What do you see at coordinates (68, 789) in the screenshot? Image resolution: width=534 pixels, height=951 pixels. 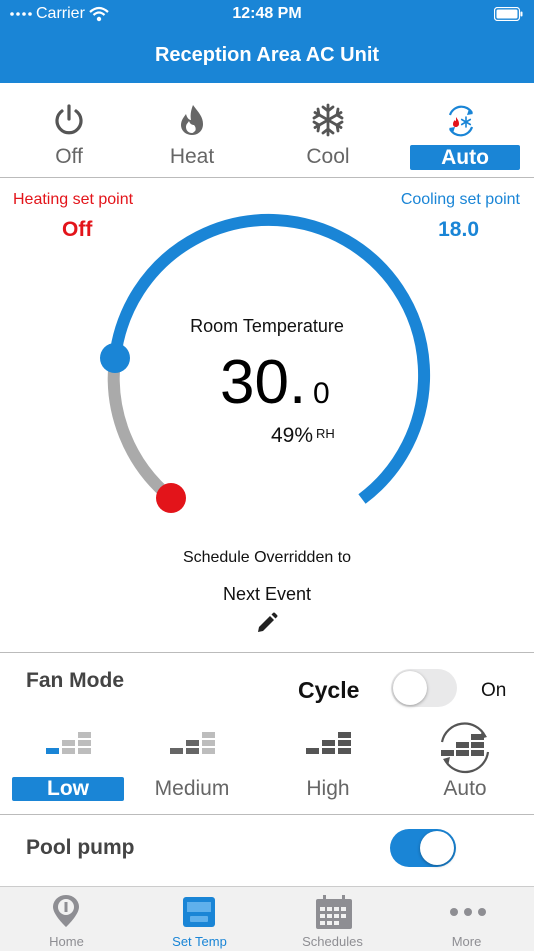 I see `fan-low-label: Low` at bounding box center [68, 789].